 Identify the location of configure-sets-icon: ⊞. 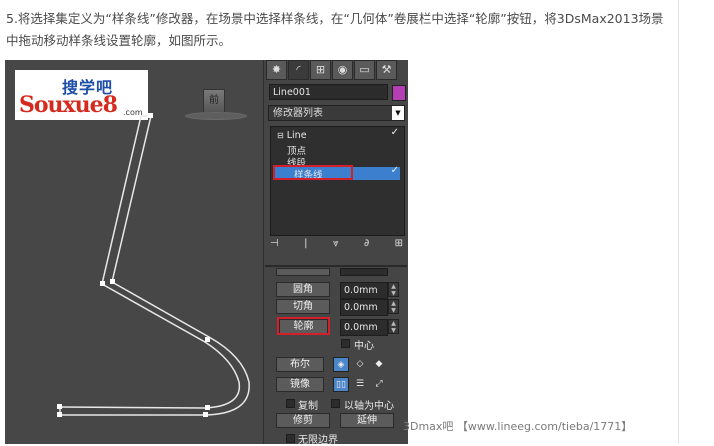
(399, 246).